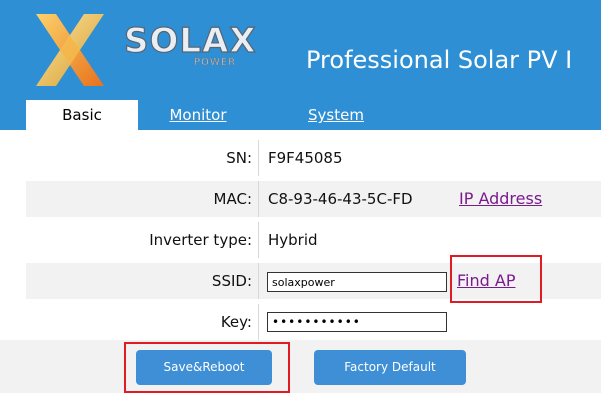 The image size is (601, 393). What do you see at coordinates (357, 322) in the screenshot?
I see `key-input` at bounding box center [357, 322].